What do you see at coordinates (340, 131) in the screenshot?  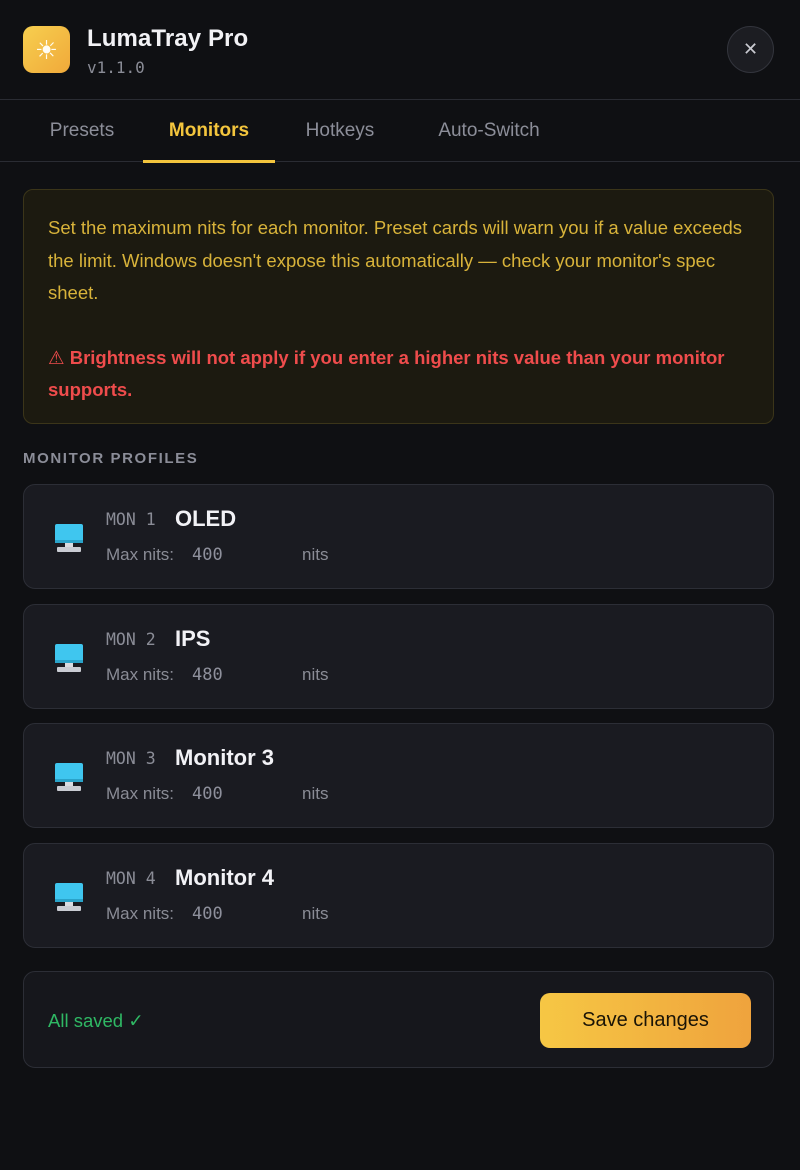 I see `tab-hotkeys: Hotkeys` at bounding box center [340, 131].